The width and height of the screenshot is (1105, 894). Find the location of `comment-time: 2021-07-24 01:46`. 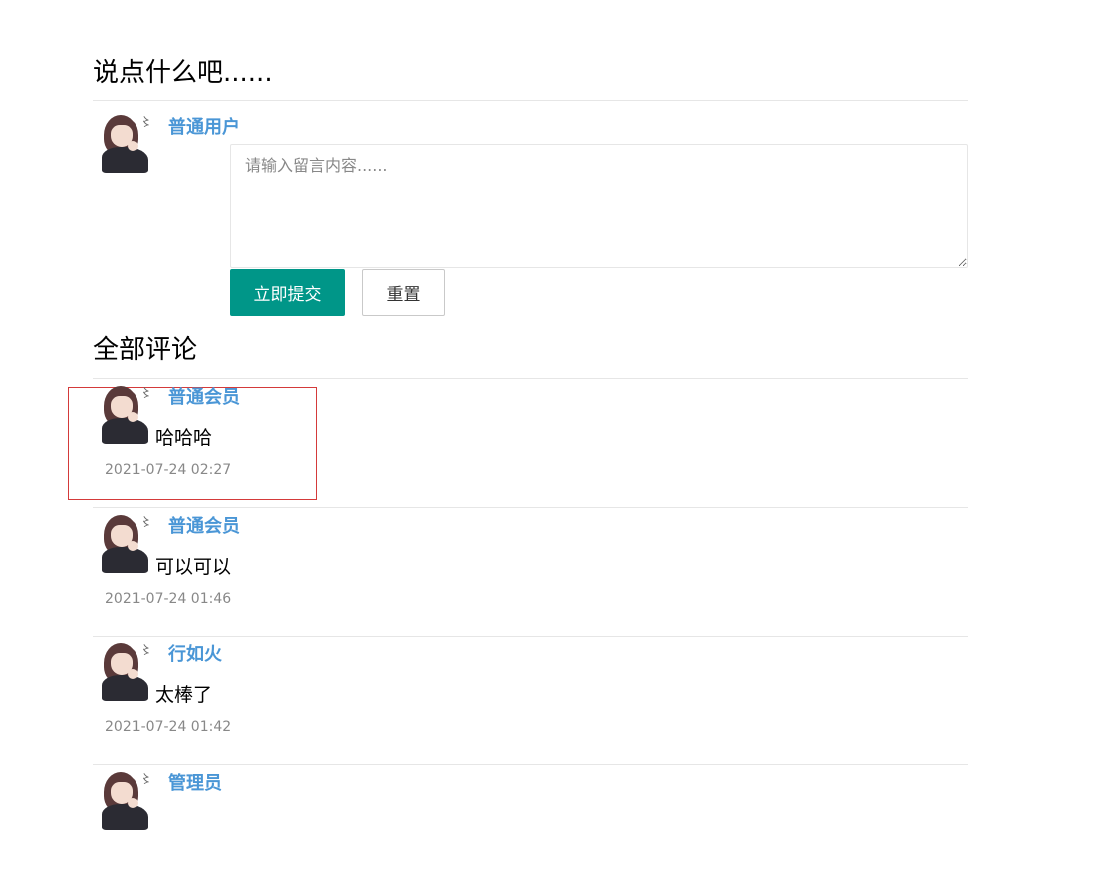

comment-time: 2021-07-24 01:46 is located at coordinates (168, 599).